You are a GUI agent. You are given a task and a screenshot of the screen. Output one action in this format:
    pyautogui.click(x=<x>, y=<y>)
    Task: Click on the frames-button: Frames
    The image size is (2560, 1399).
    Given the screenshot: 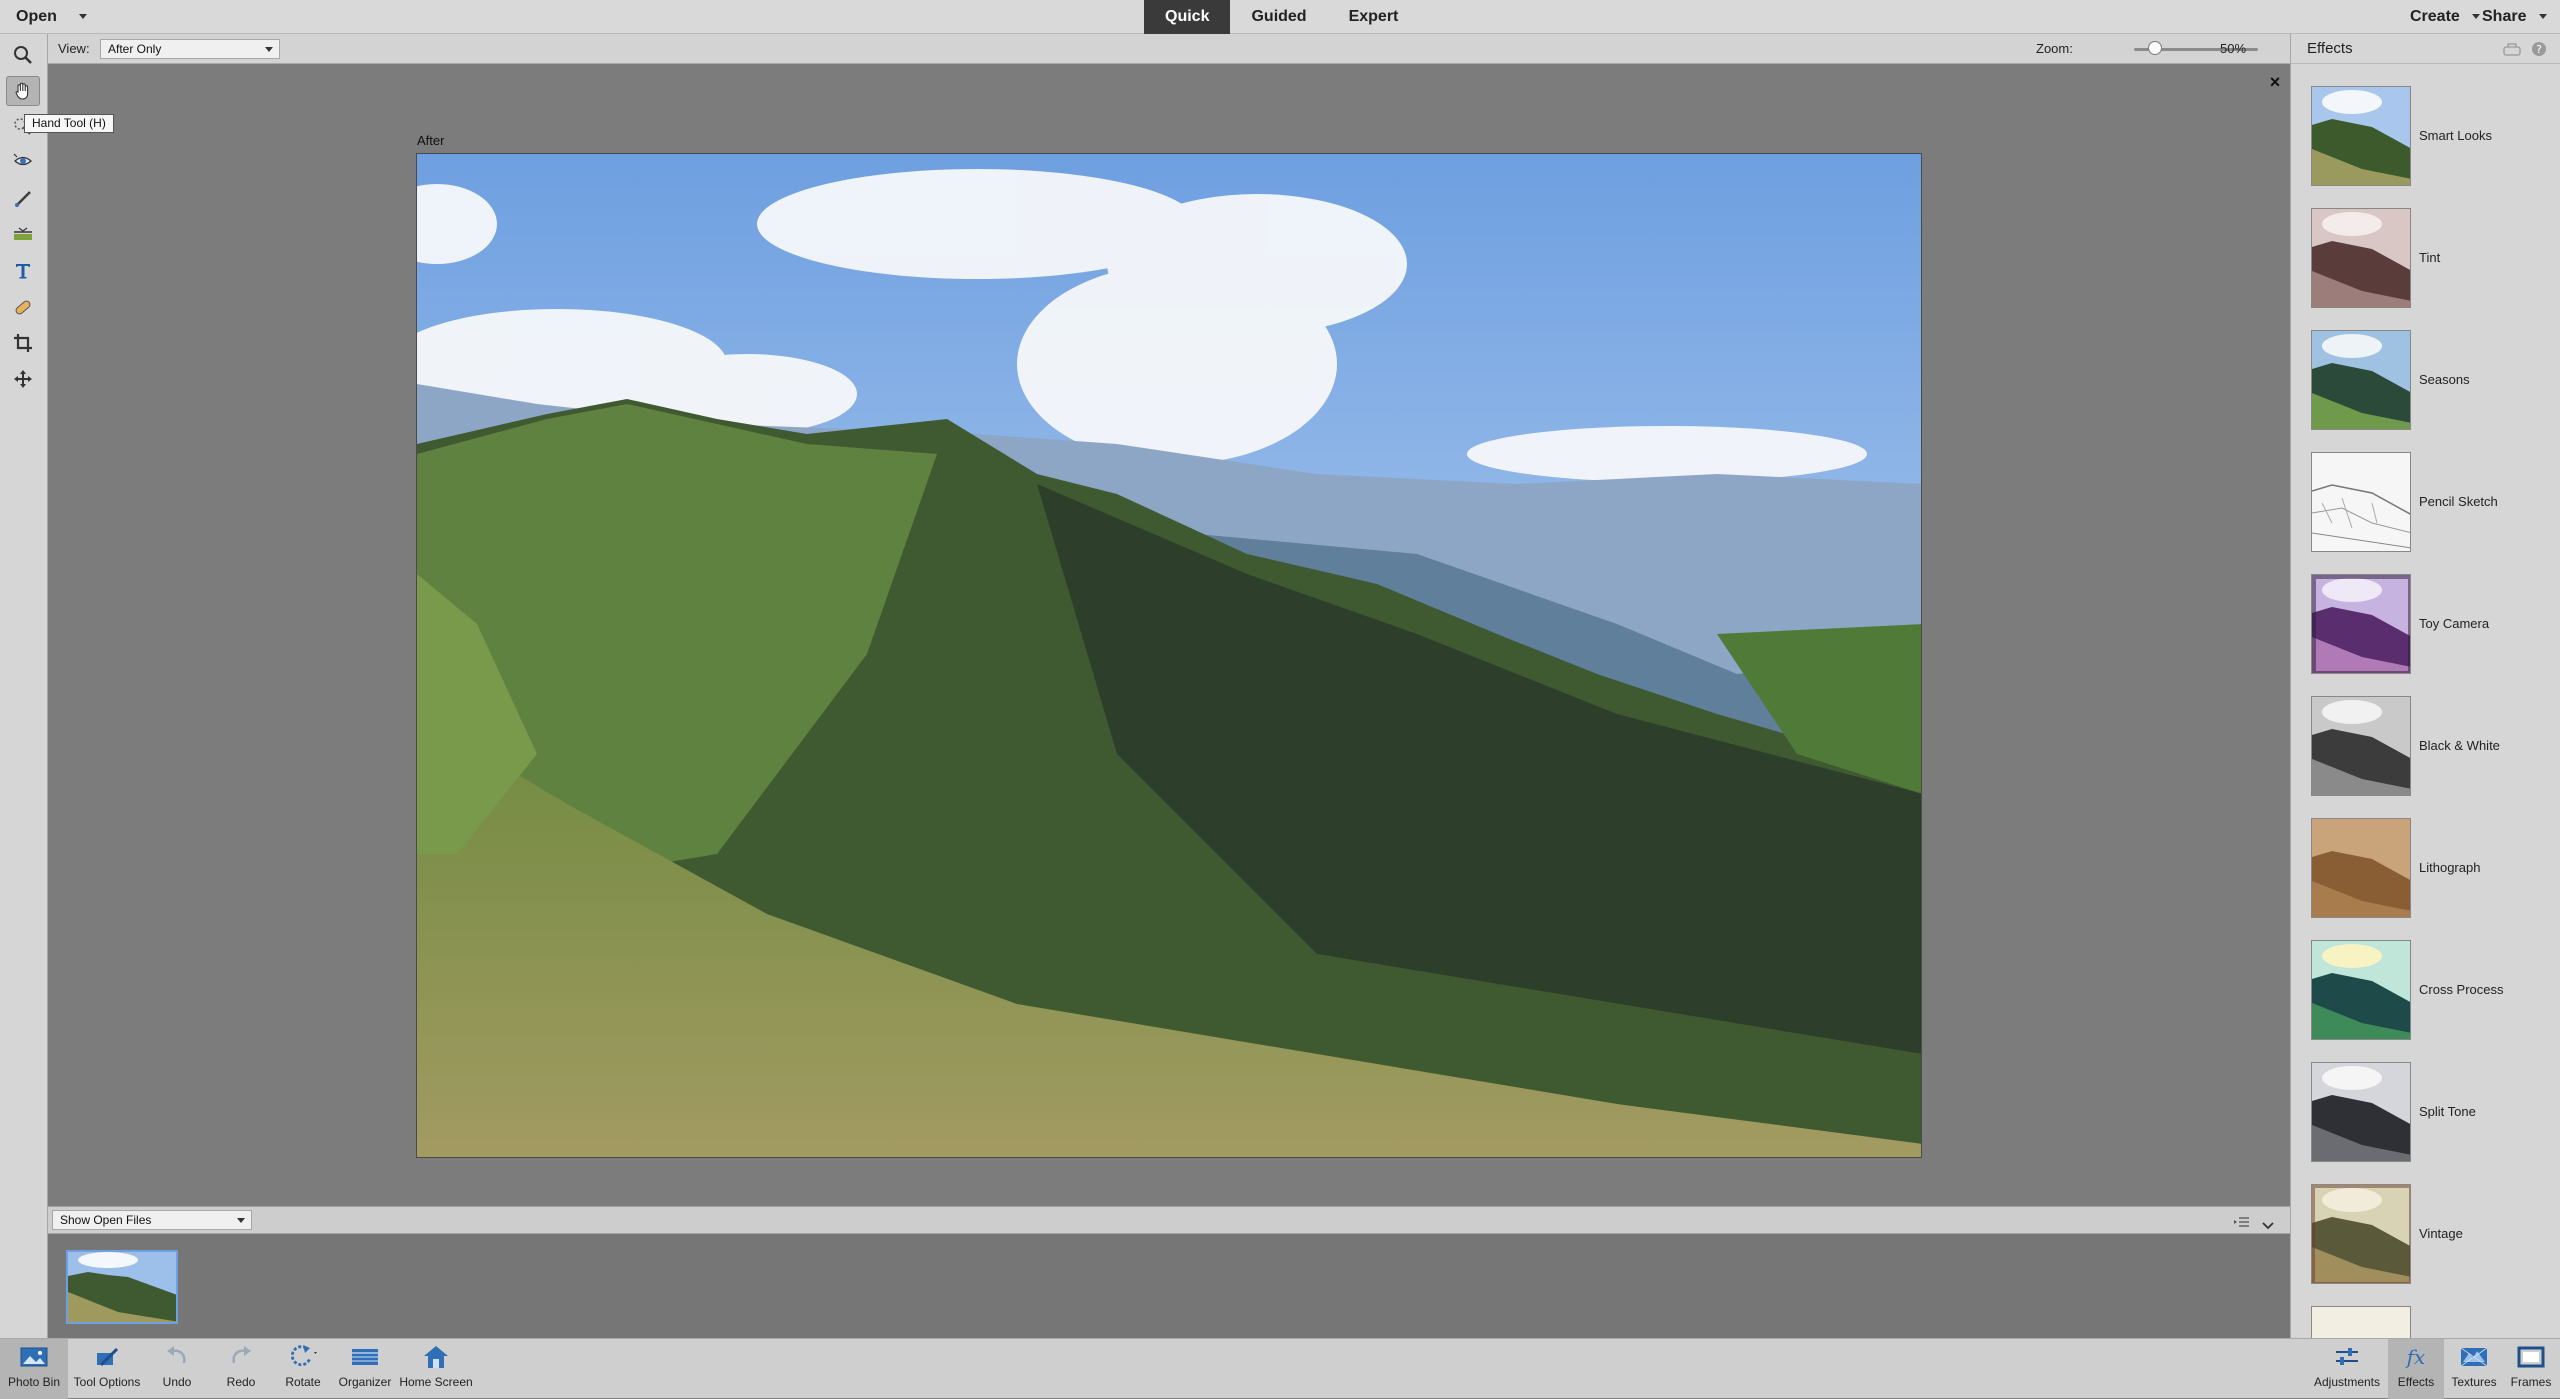 What is the action you would take?
    pyautogui.click(x=2531, y=1369)
    